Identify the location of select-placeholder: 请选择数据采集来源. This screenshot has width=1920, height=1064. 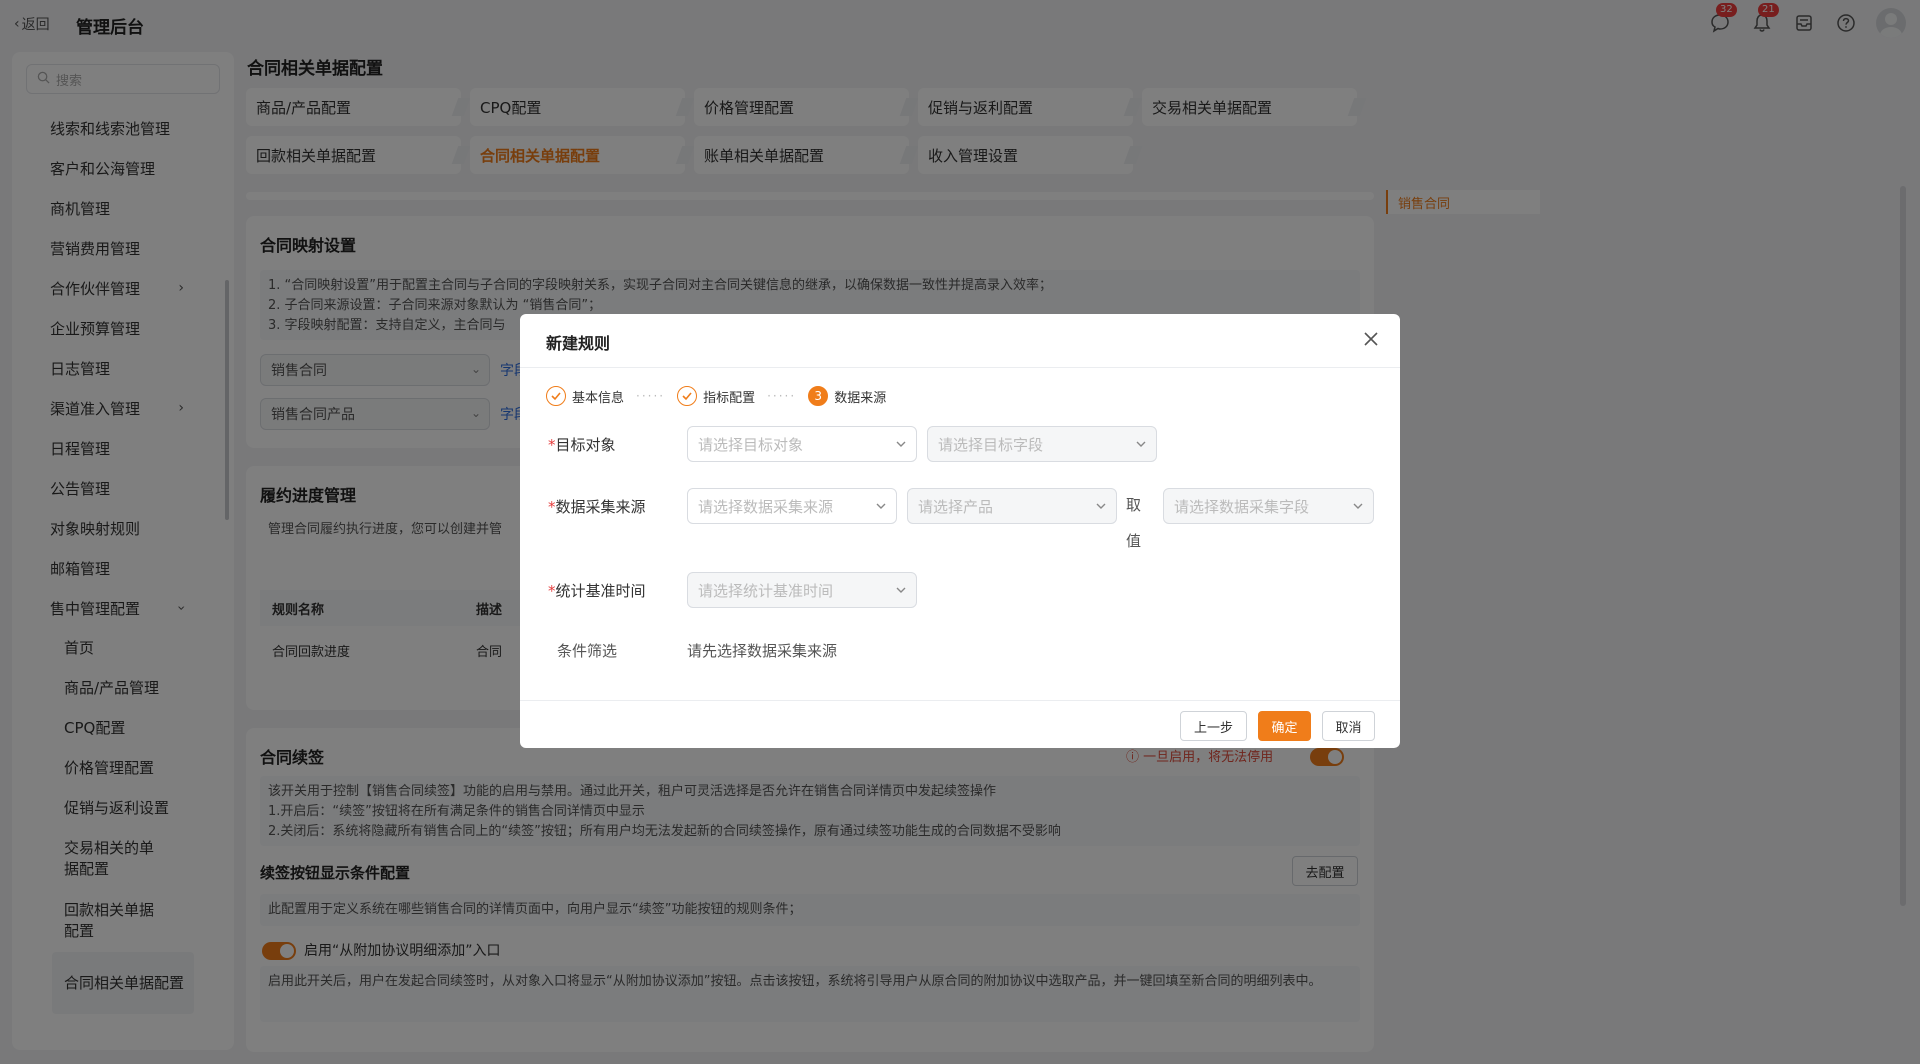
(766, 506).